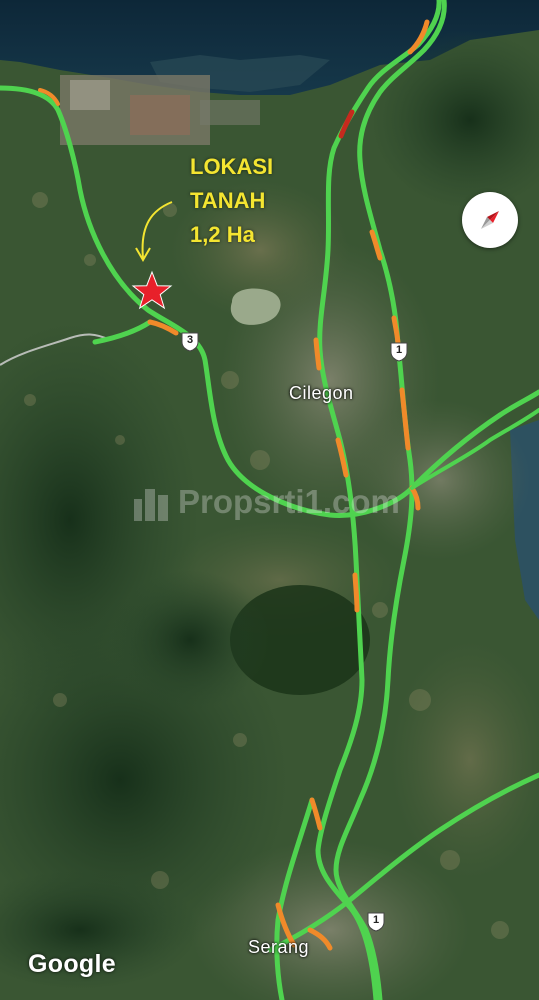  I want to click on route-3-shield: 3, so click(190, 342).